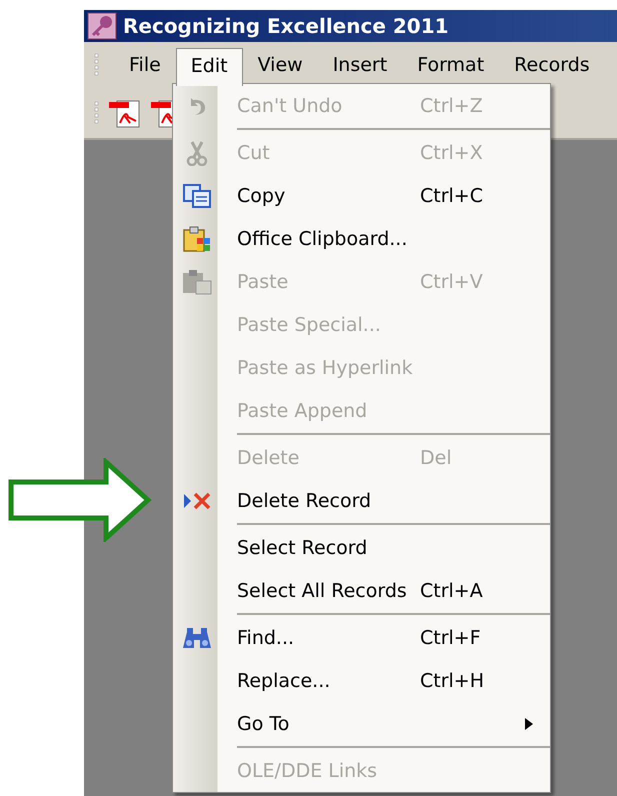 This screenshot has width=617, height=796. I want to click on clipboard-icon, so click(197, 238).